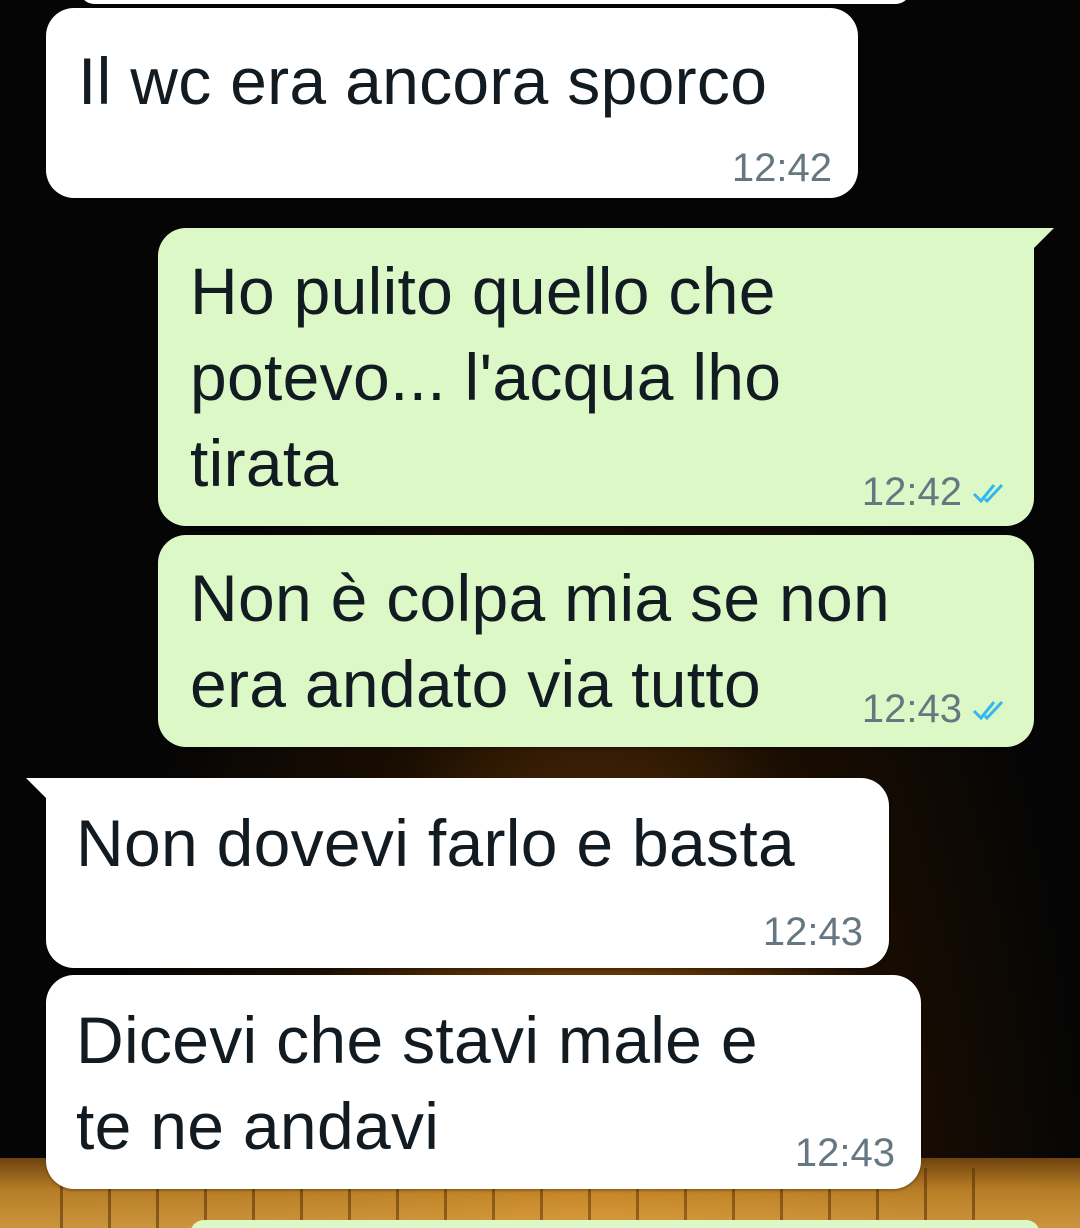 Image resolution: width=1080 pixels, height=1228 pixels. What do you see at coordinates (417, 1083) in the screenshot?
I see `message-text: Dicevi che stavi male e te ne andavi` at bounding box center [417, 1083].